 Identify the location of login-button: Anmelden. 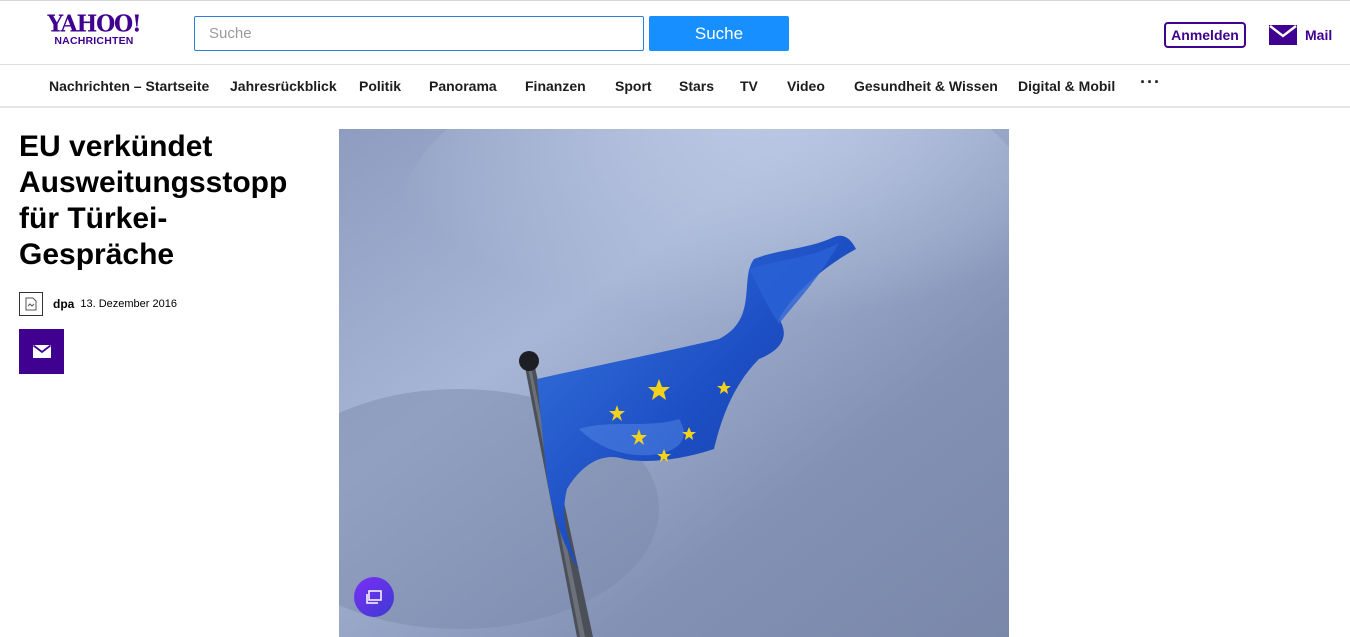
(1205, 35).